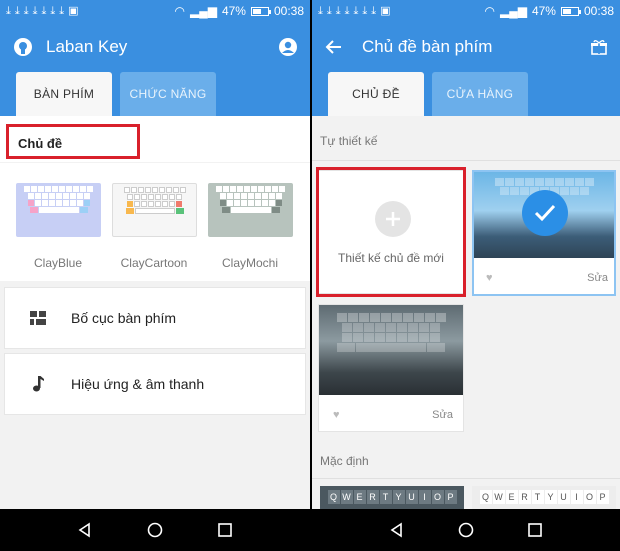 The height and width of the screenshot is (551, 620). Describe the element at coordinates (155, 47) in the screenshot. I see `app-bar: Laban Key` at that location.